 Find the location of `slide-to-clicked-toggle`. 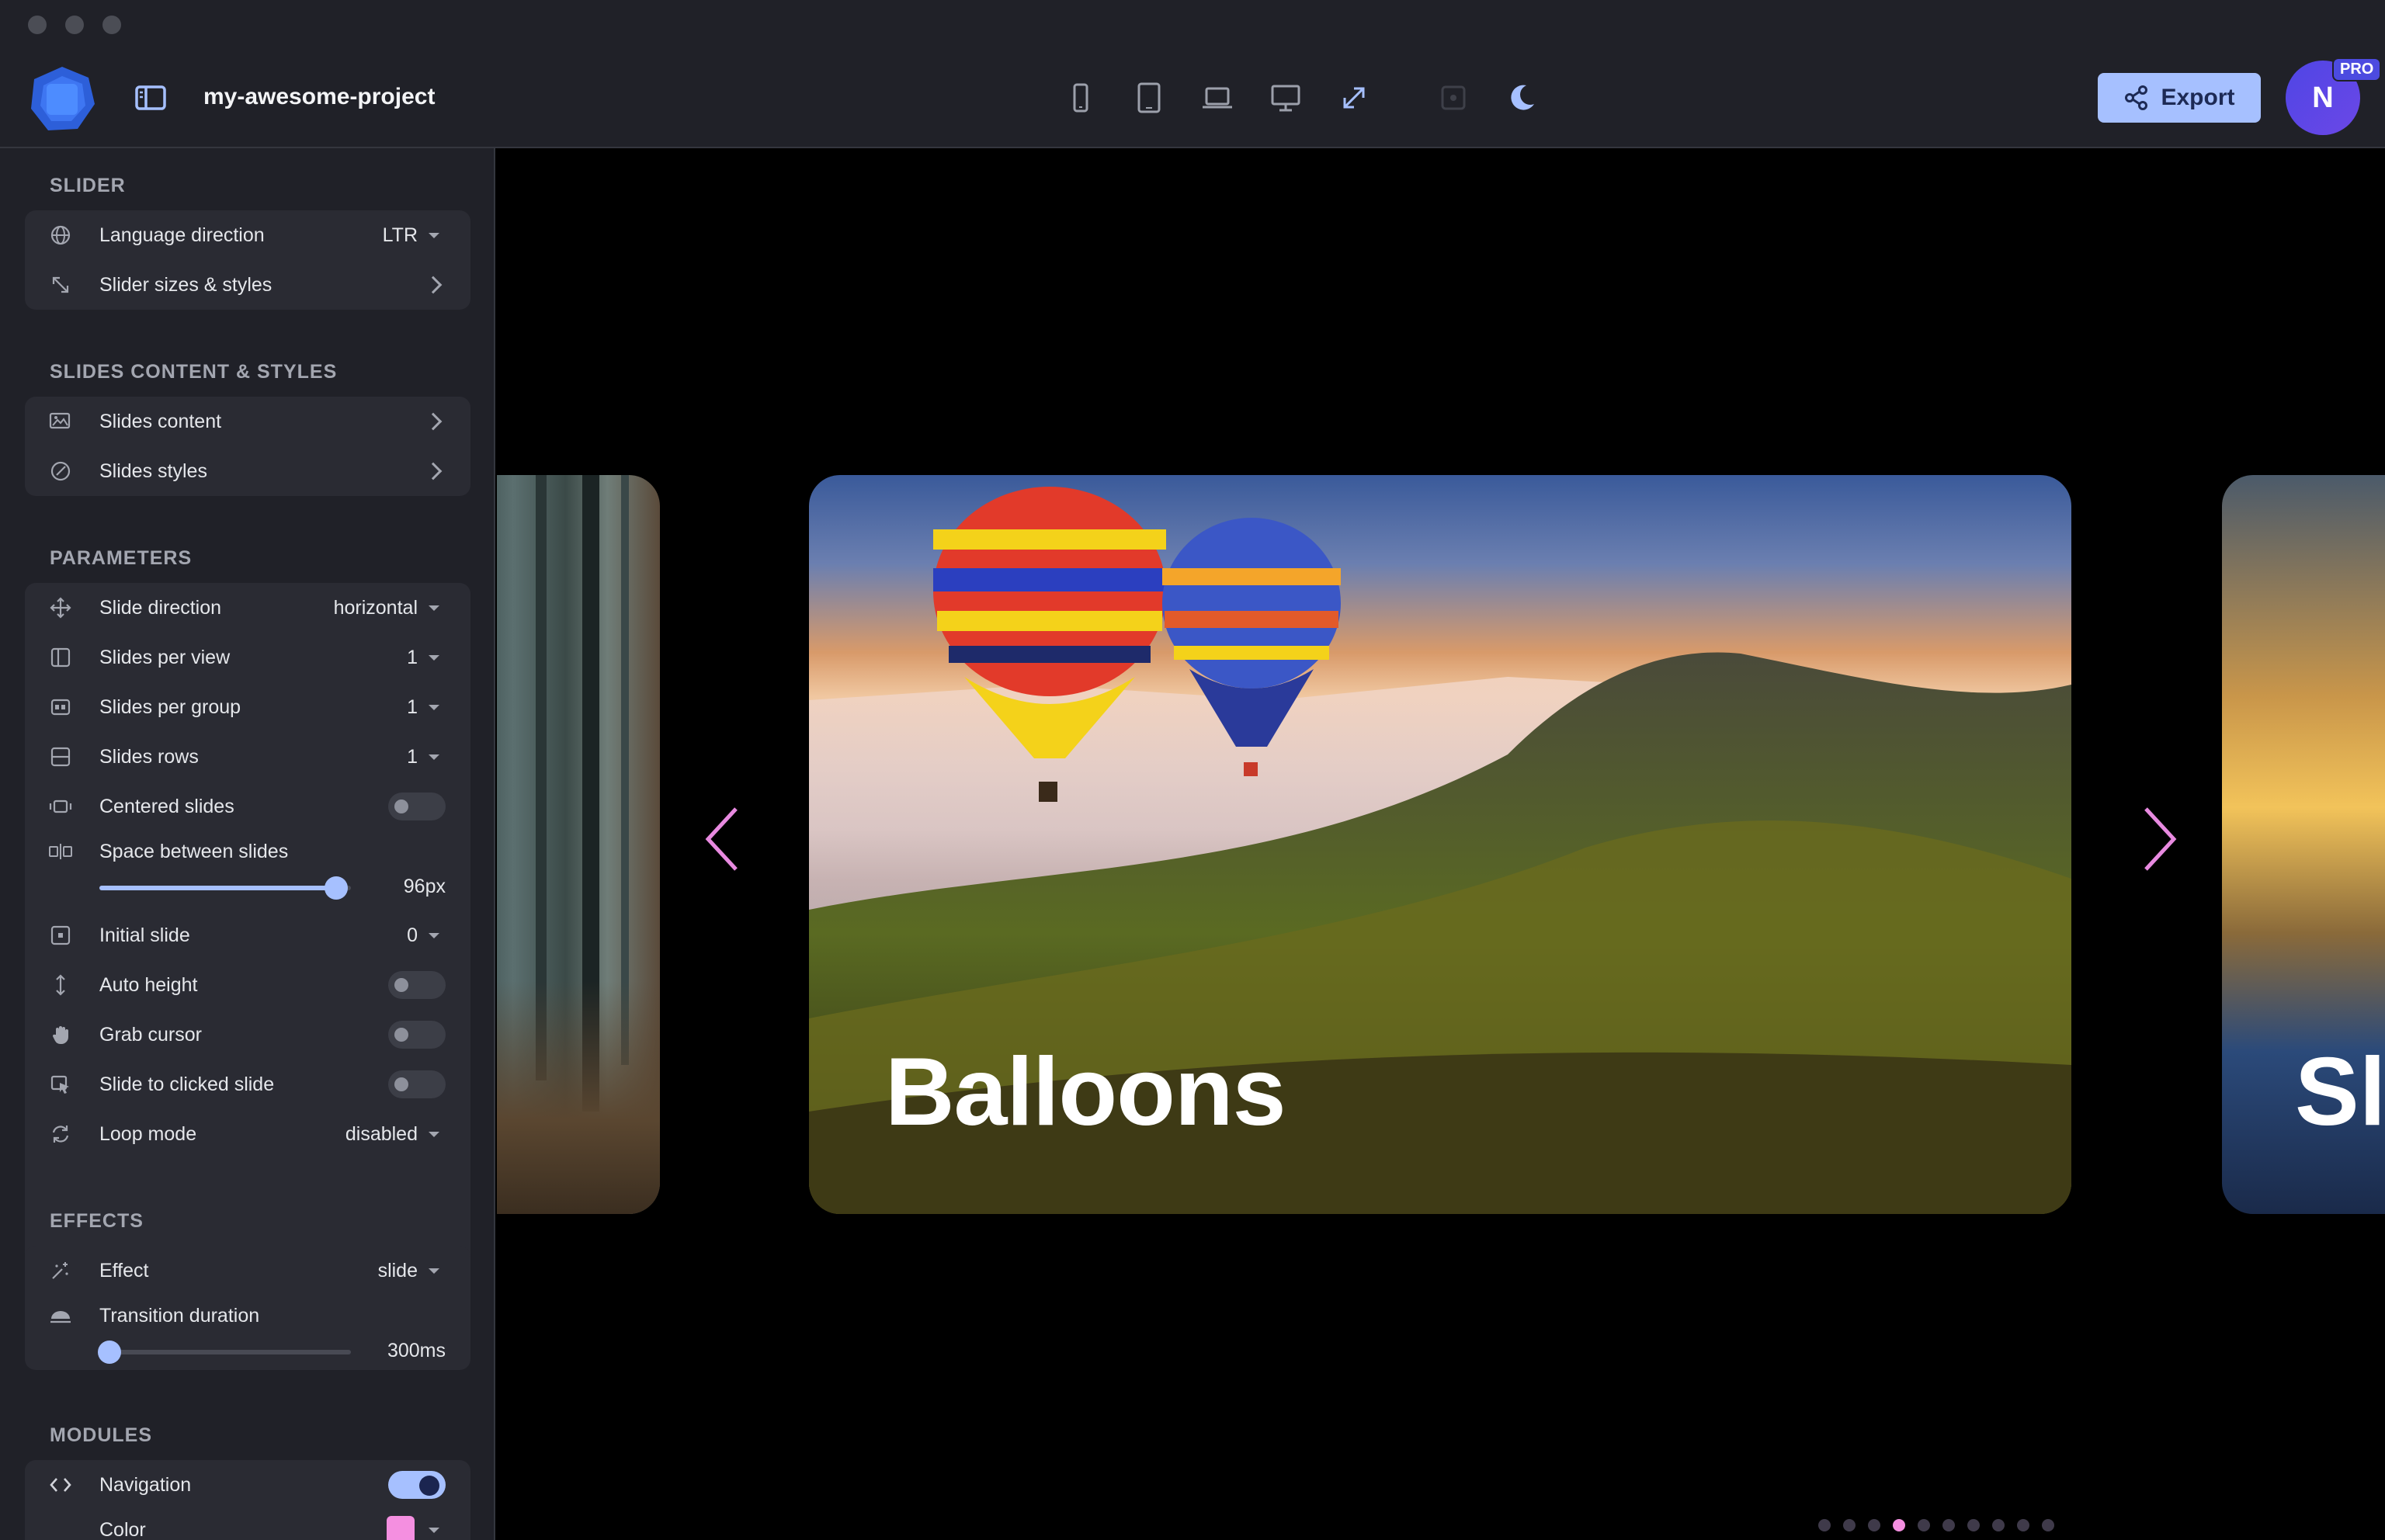

slide-to-clicked-toggle is located at coordinates (417, 1084).